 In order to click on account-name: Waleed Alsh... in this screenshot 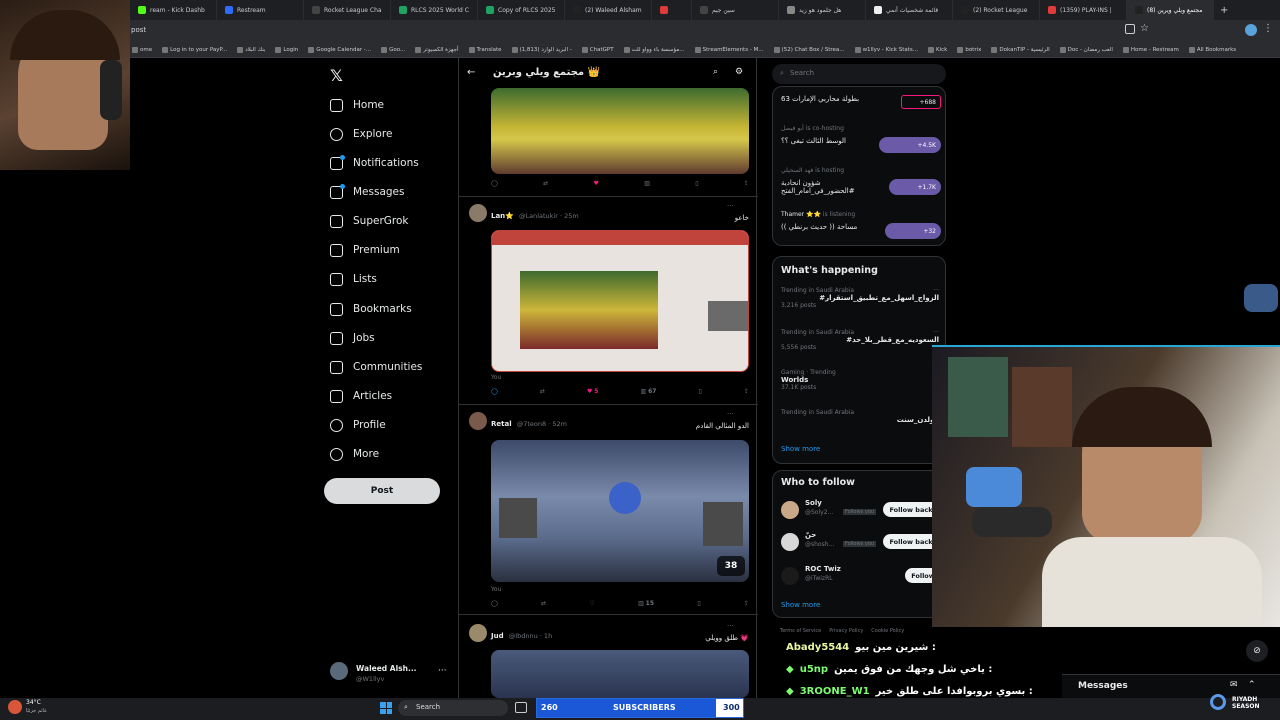, I will do `click(386, 668)`.